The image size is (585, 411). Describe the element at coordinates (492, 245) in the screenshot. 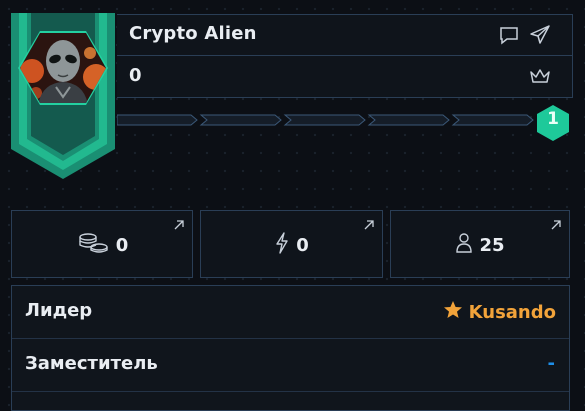

I see `members-value: 25` at that location.